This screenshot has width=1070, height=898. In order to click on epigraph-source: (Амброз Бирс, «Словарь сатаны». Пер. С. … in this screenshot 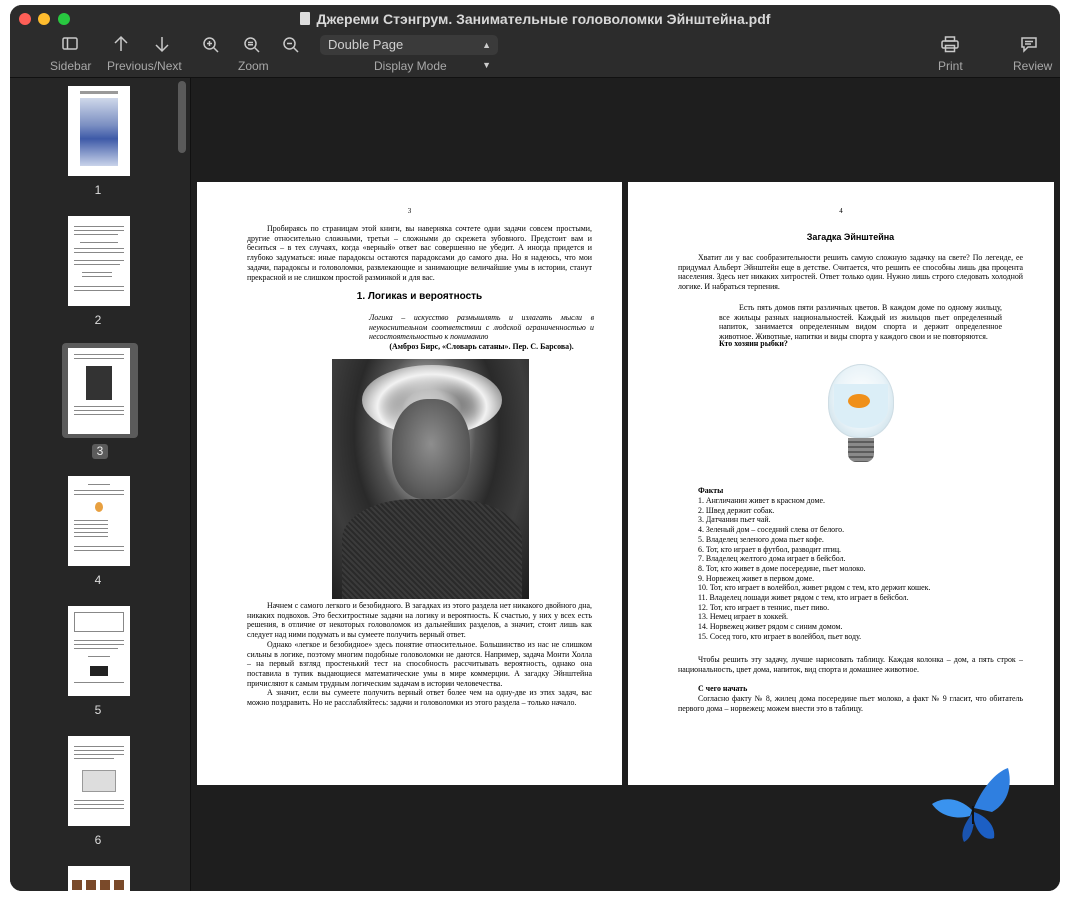, I will do `click(481, 346)`.